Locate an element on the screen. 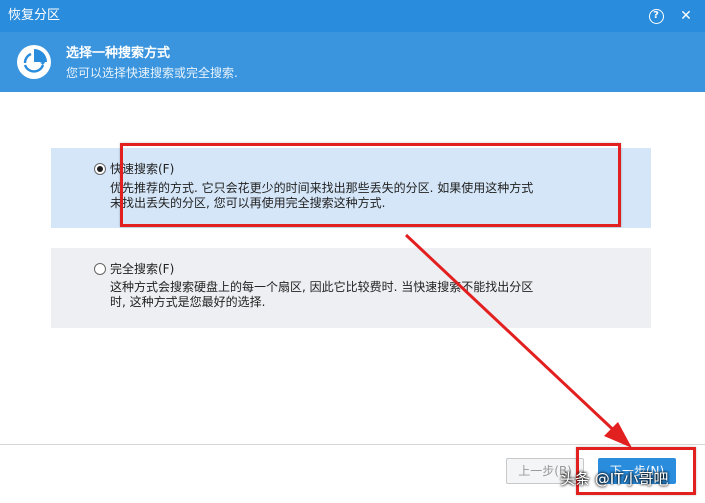  help-icon: ? is located at coordinates (656, 16).